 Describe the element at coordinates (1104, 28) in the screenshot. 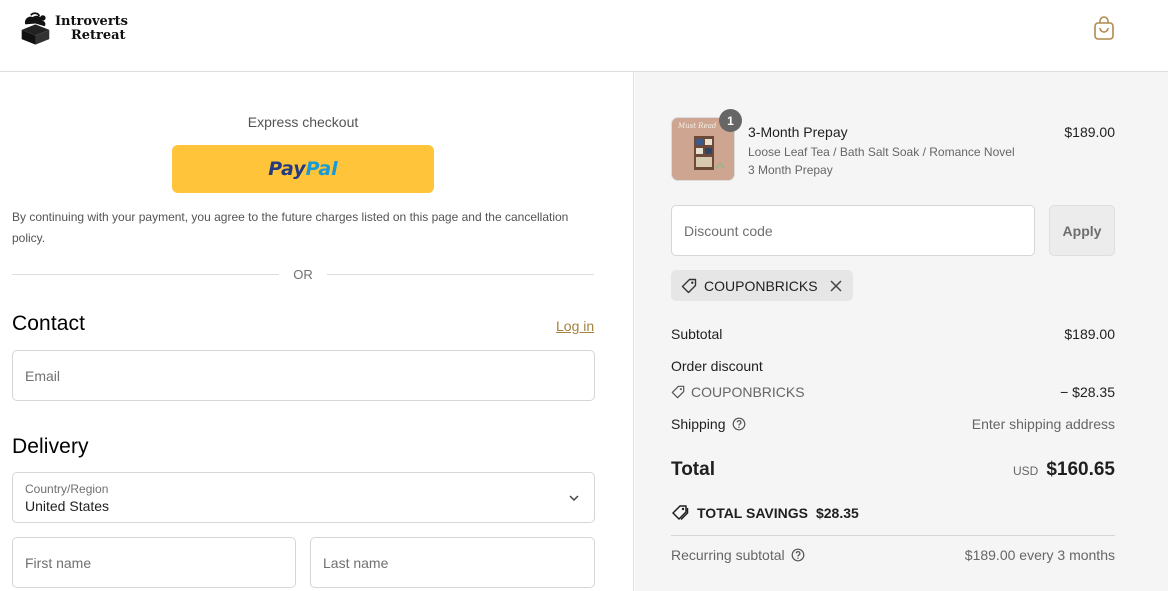

I see `shopping-bag-icon` at that location.